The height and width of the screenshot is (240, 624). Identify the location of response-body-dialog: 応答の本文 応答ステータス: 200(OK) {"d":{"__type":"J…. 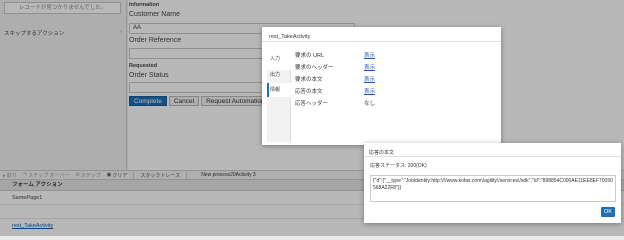
(492, 183).